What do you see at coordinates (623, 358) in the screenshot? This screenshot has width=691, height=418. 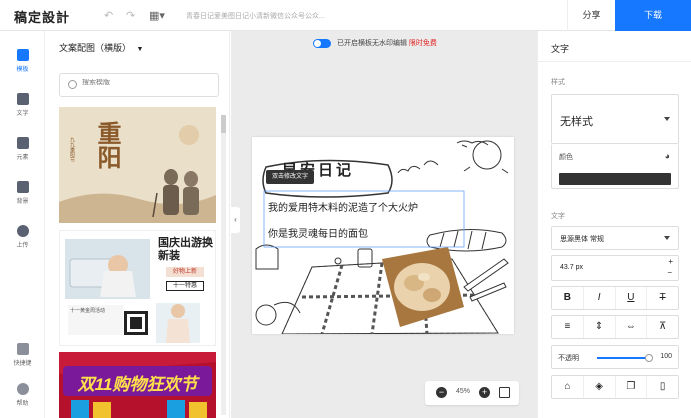 I see `opacity-slider-track` at bounding box center [623, 358].